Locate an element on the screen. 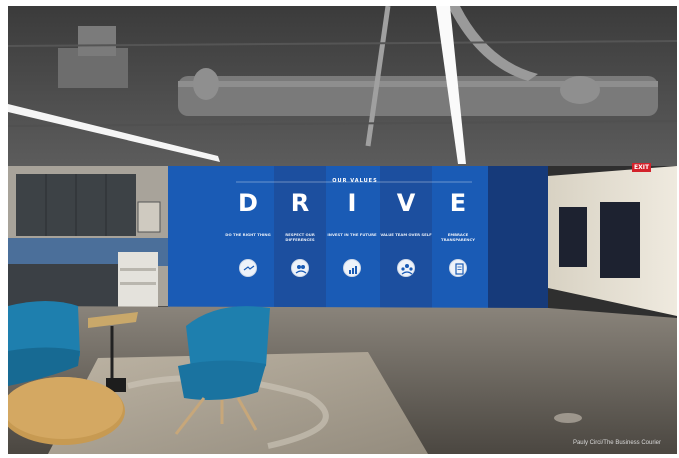 This screenshot has width=679, height=458. value-caption-i: INVEST IN THE FUTURE is located at coordinates (352, 234).